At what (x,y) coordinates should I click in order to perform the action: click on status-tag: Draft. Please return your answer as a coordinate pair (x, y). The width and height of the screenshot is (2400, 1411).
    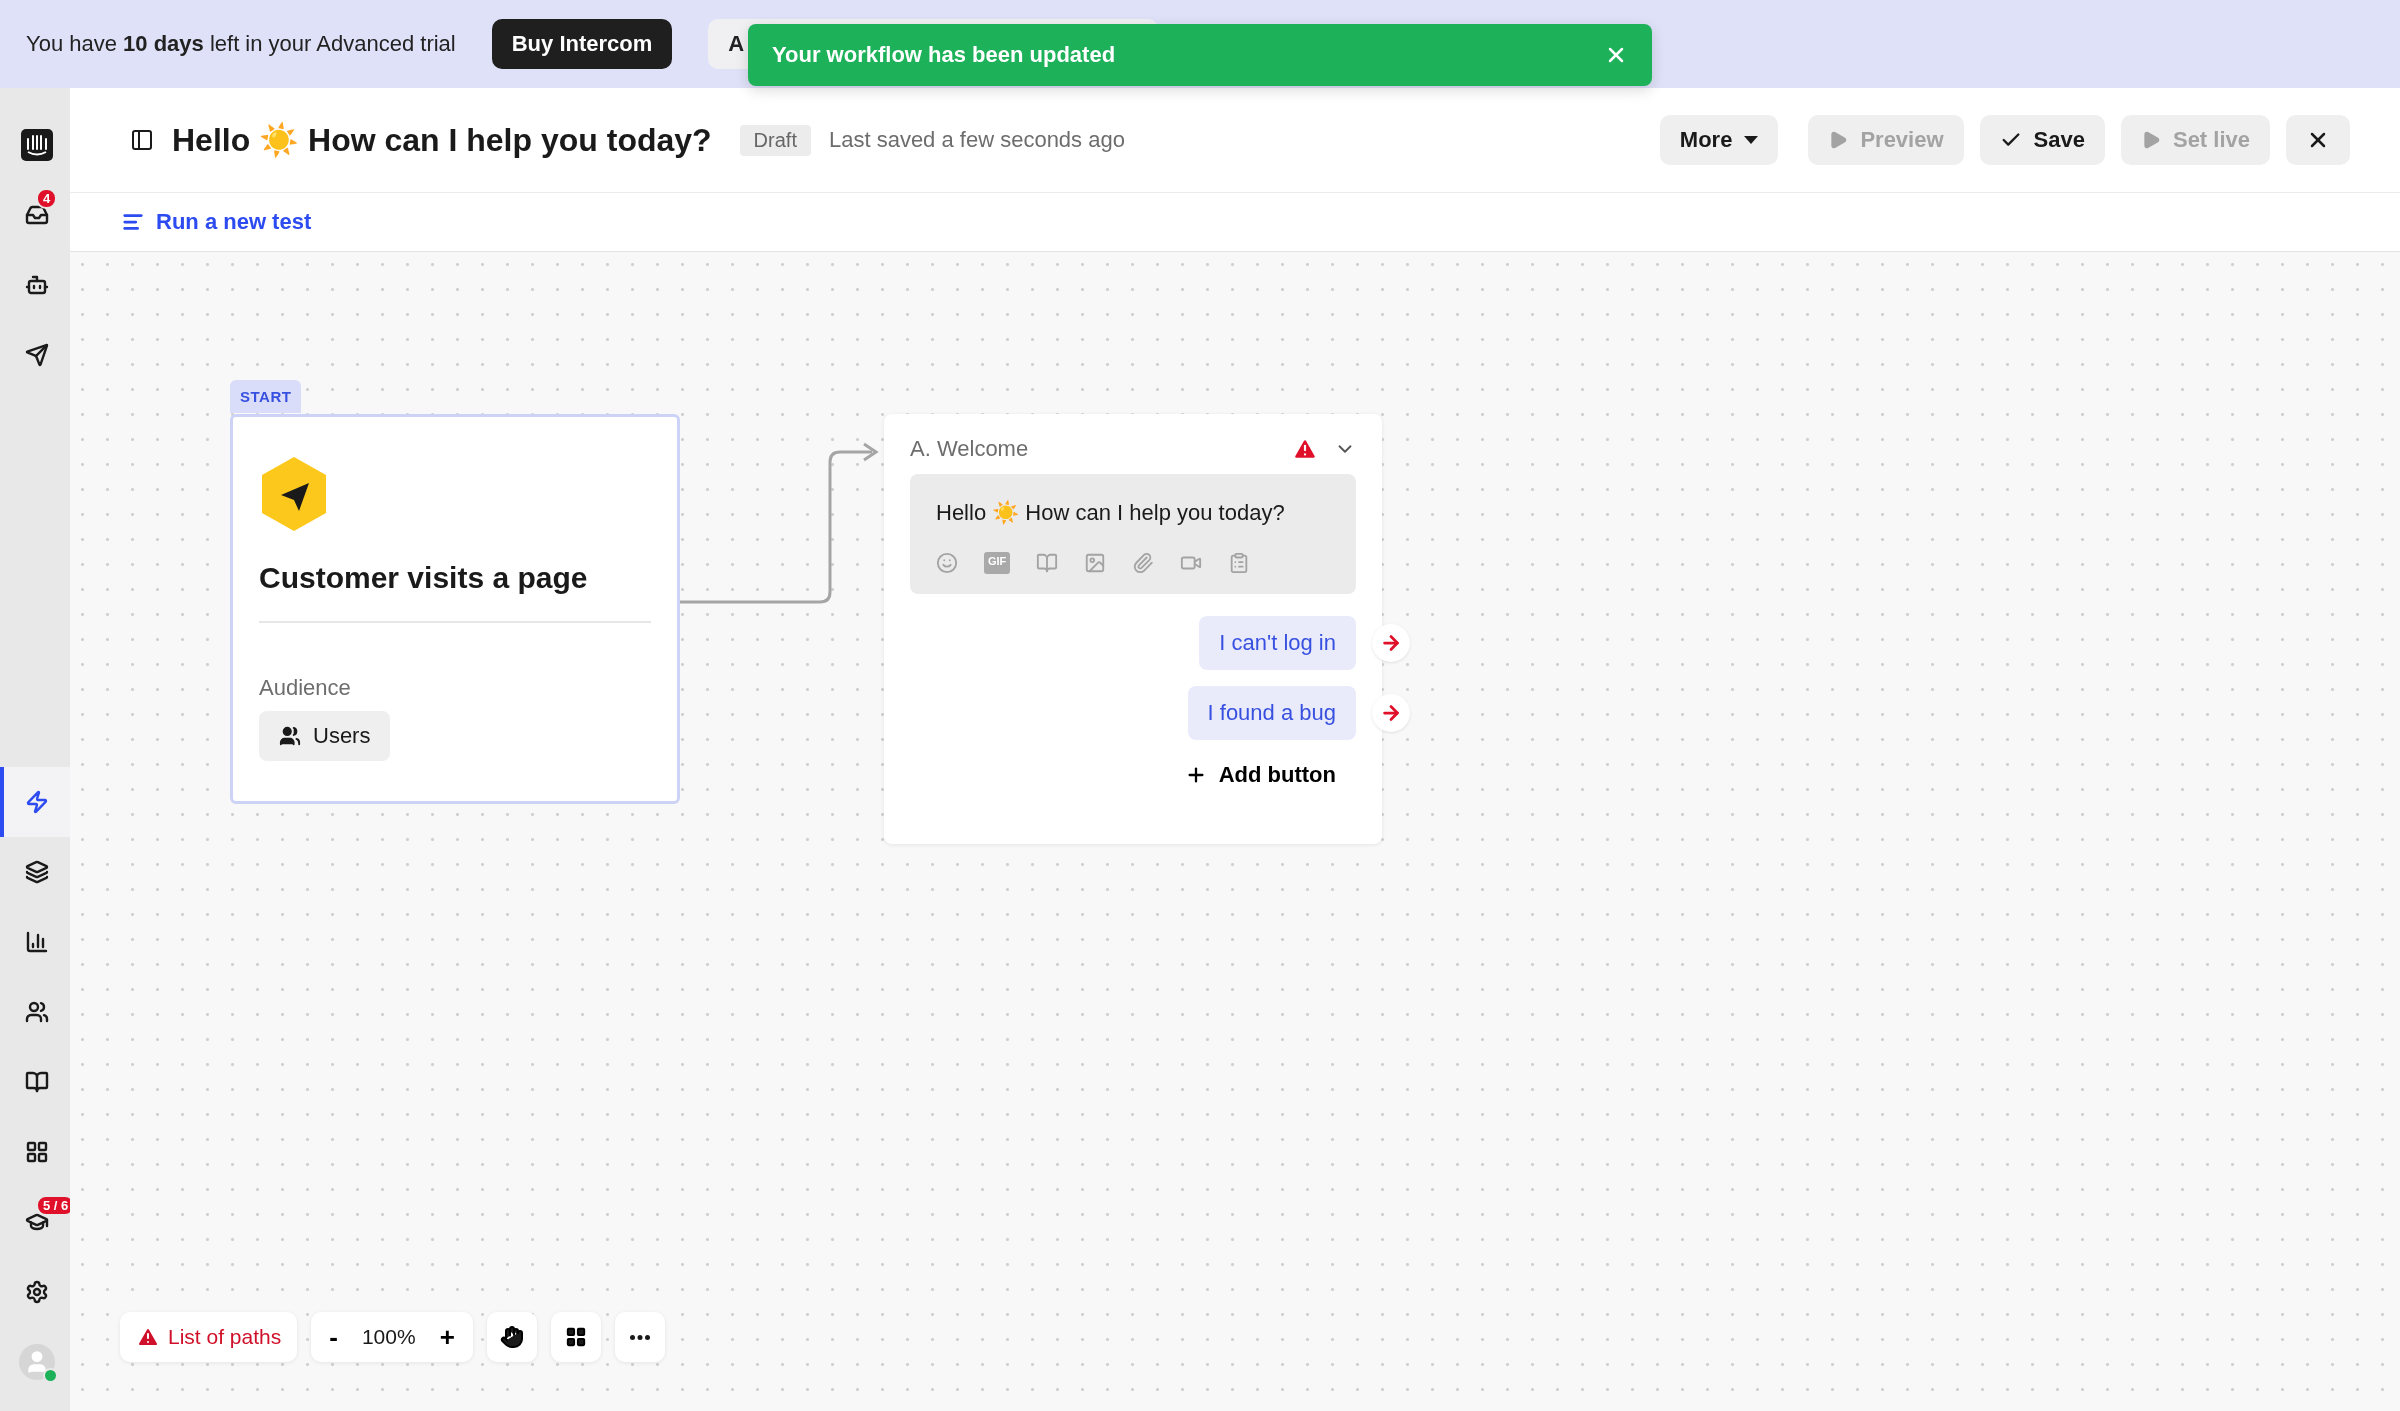
    Looking at the image, I should click on (775, 140).